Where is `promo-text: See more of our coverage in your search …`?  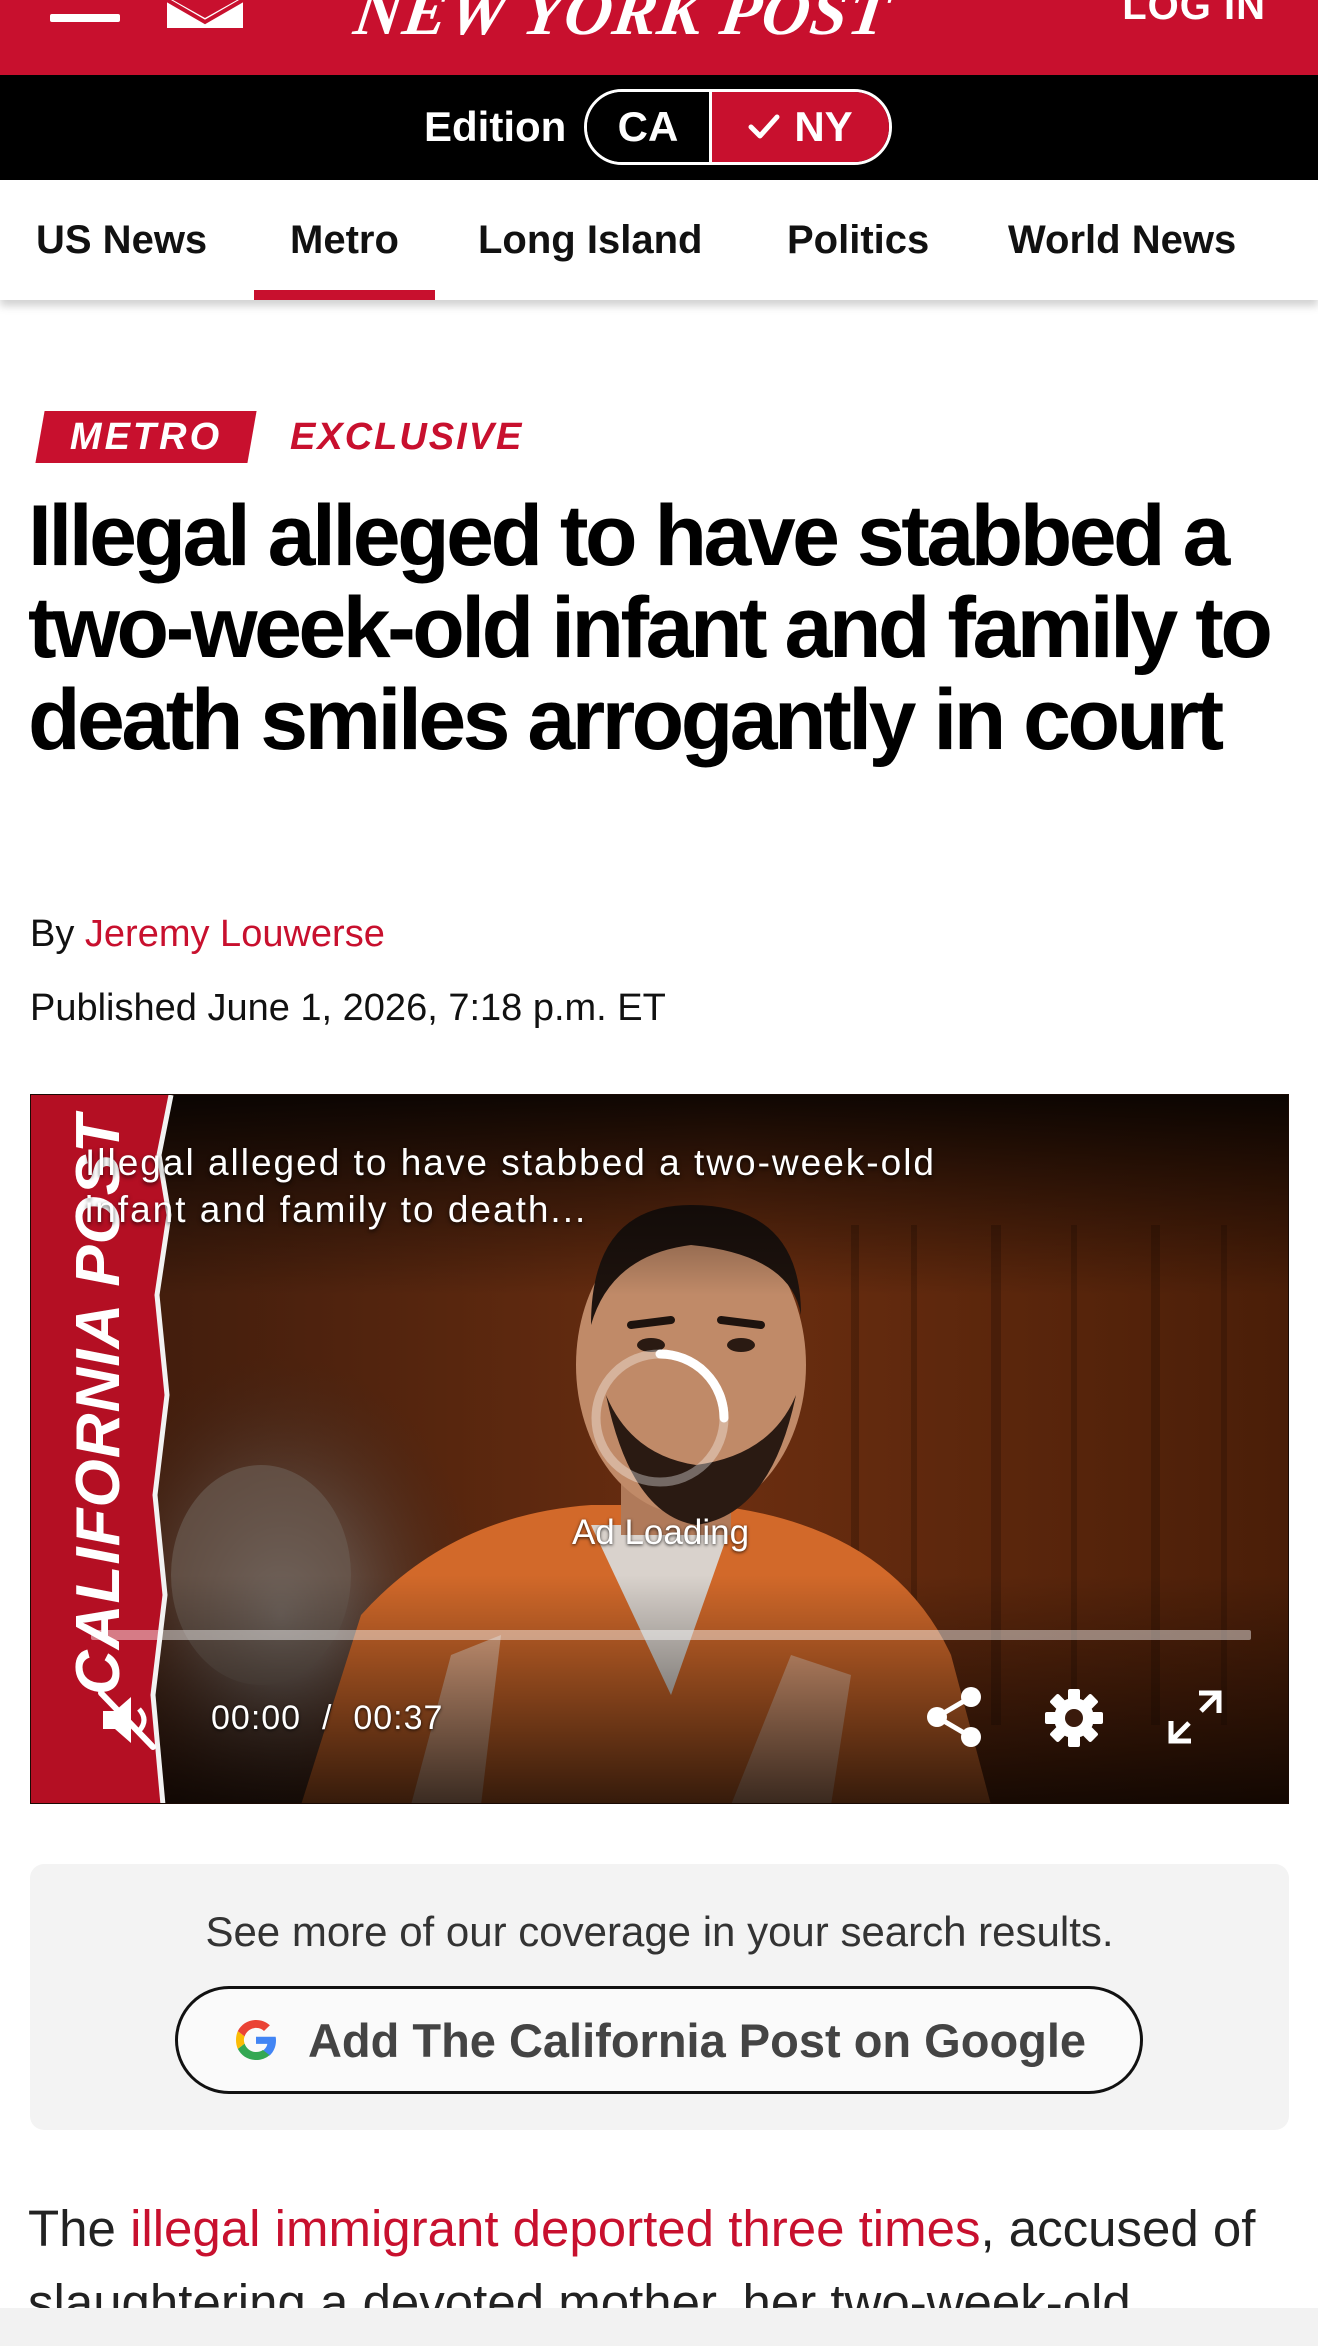
promo-text: See more of our coverage in your search … is located at coordinates (659, 1931).